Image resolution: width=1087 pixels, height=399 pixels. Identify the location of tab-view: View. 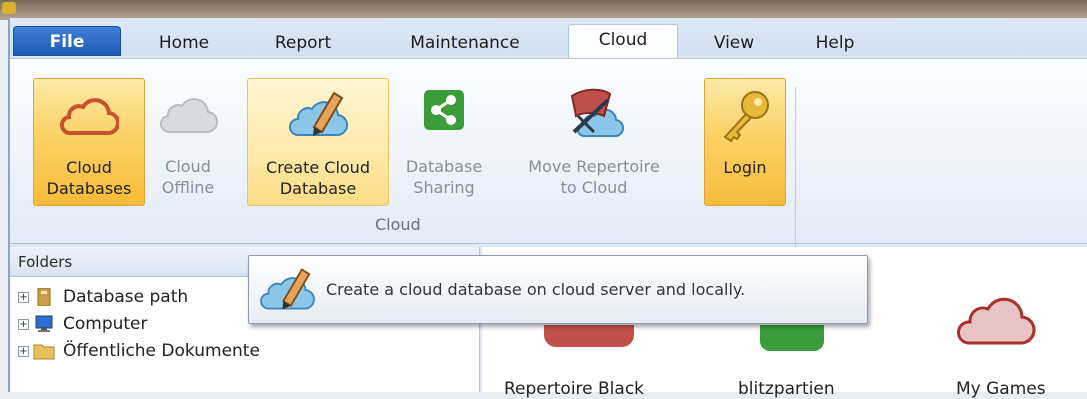
(734, 43).